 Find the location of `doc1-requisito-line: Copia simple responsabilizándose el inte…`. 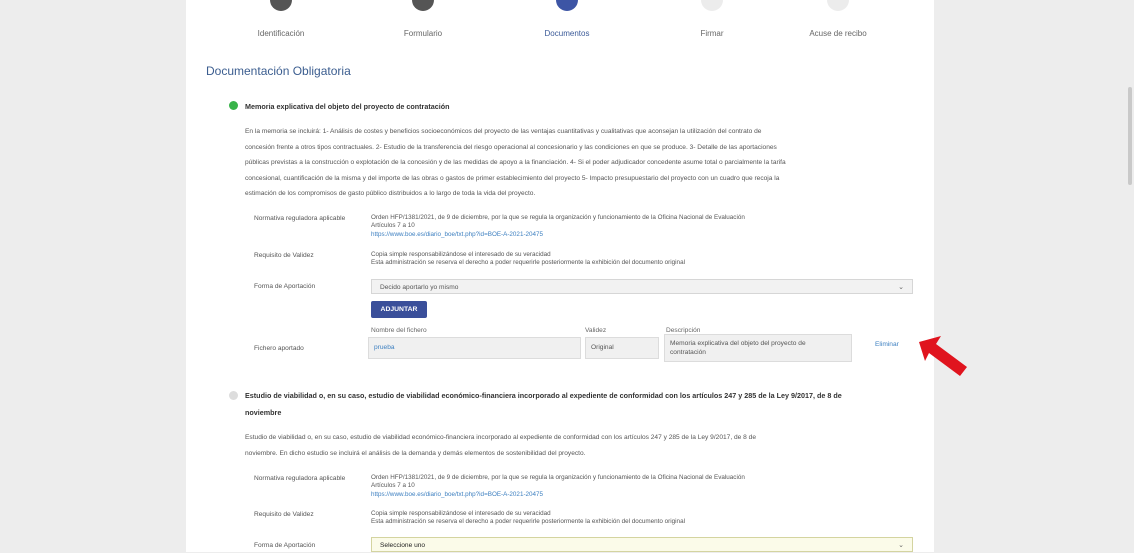

doc1-requisito-line: Copia simple responsabilizándose el inte… is located at coordinates (461, 254).